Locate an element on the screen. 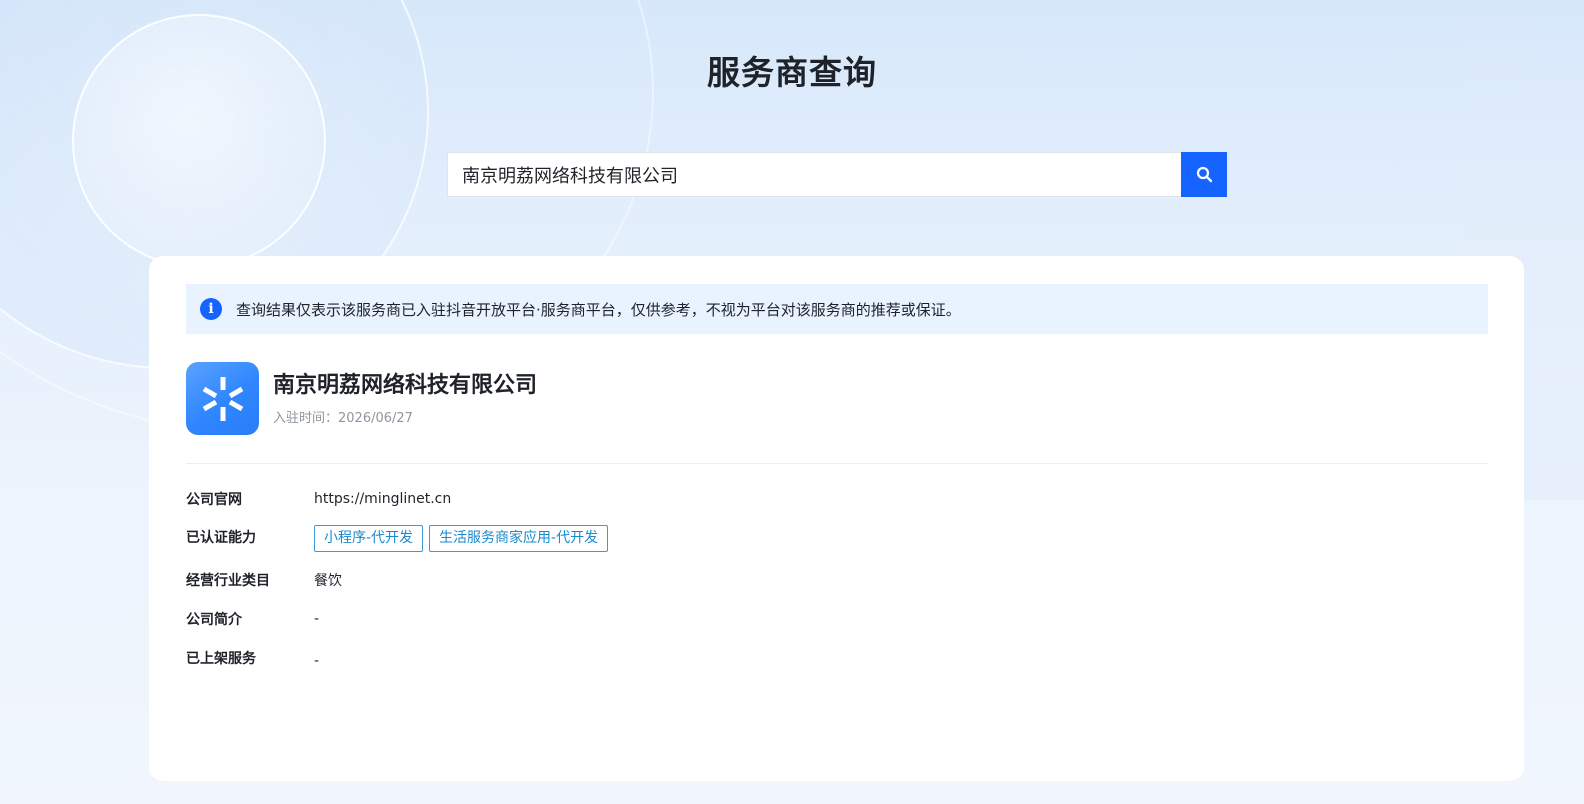 The image size is (1584, 804). search-icon is located at coordinates (1204, 174).